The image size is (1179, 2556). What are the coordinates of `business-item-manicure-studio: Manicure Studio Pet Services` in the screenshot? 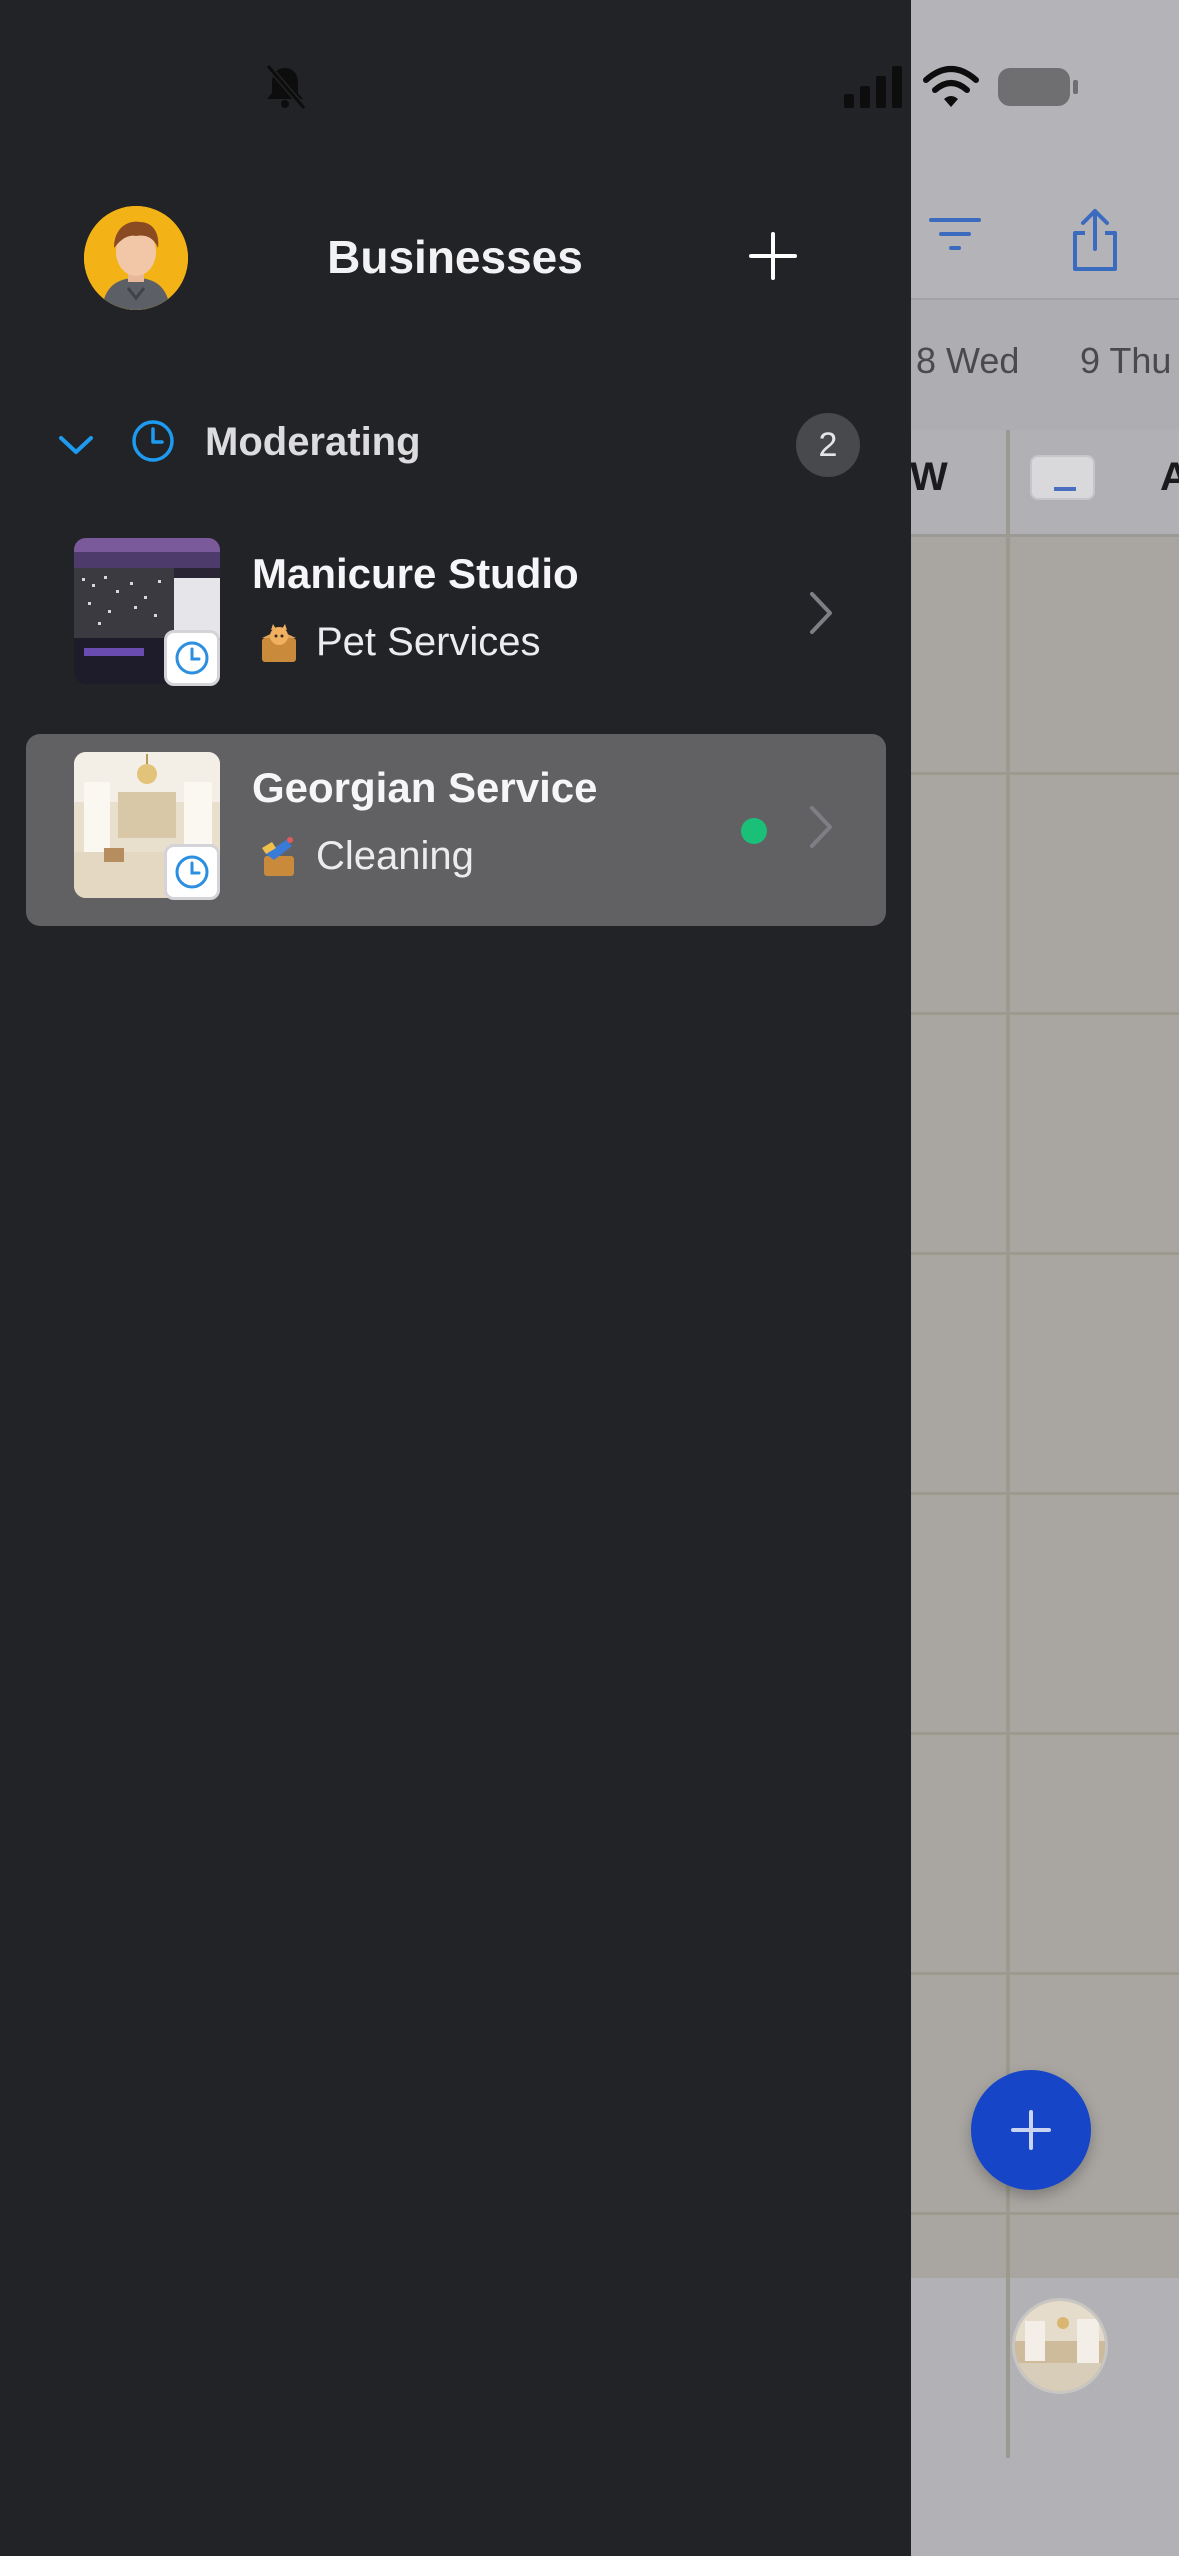 It's located at (456, 616).